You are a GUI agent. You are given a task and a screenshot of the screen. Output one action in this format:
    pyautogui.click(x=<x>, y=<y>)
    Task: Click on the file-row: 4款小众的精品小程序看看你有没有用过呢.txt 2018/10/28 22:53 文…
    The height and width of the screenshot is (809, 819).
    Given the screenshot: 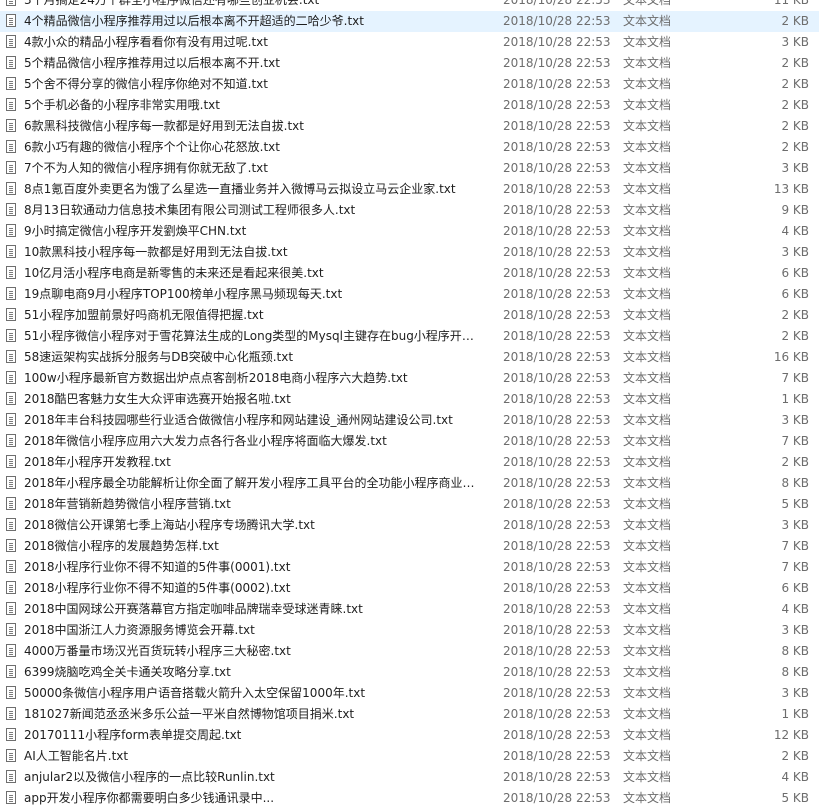 What is the action you would take?
    pyautogui.click(x=409, y=42)
    